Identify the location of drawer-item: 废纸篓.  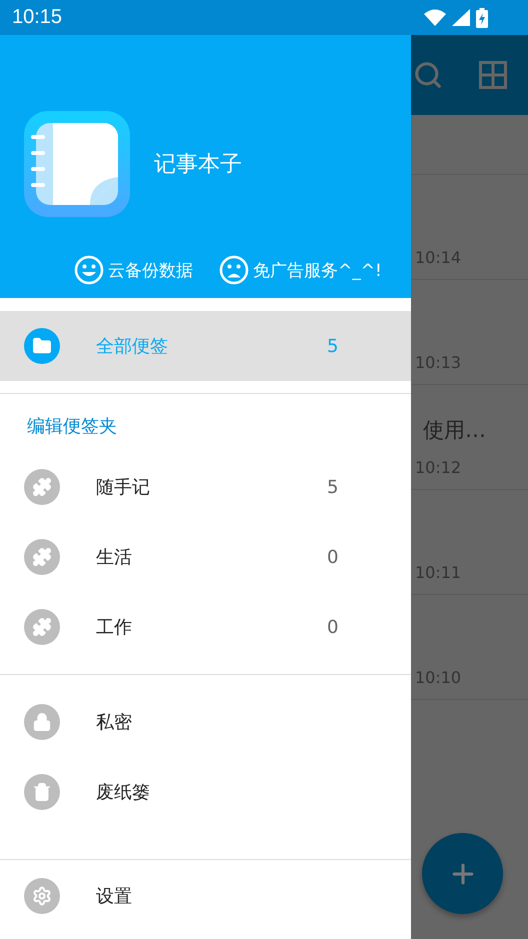
(205, 792).